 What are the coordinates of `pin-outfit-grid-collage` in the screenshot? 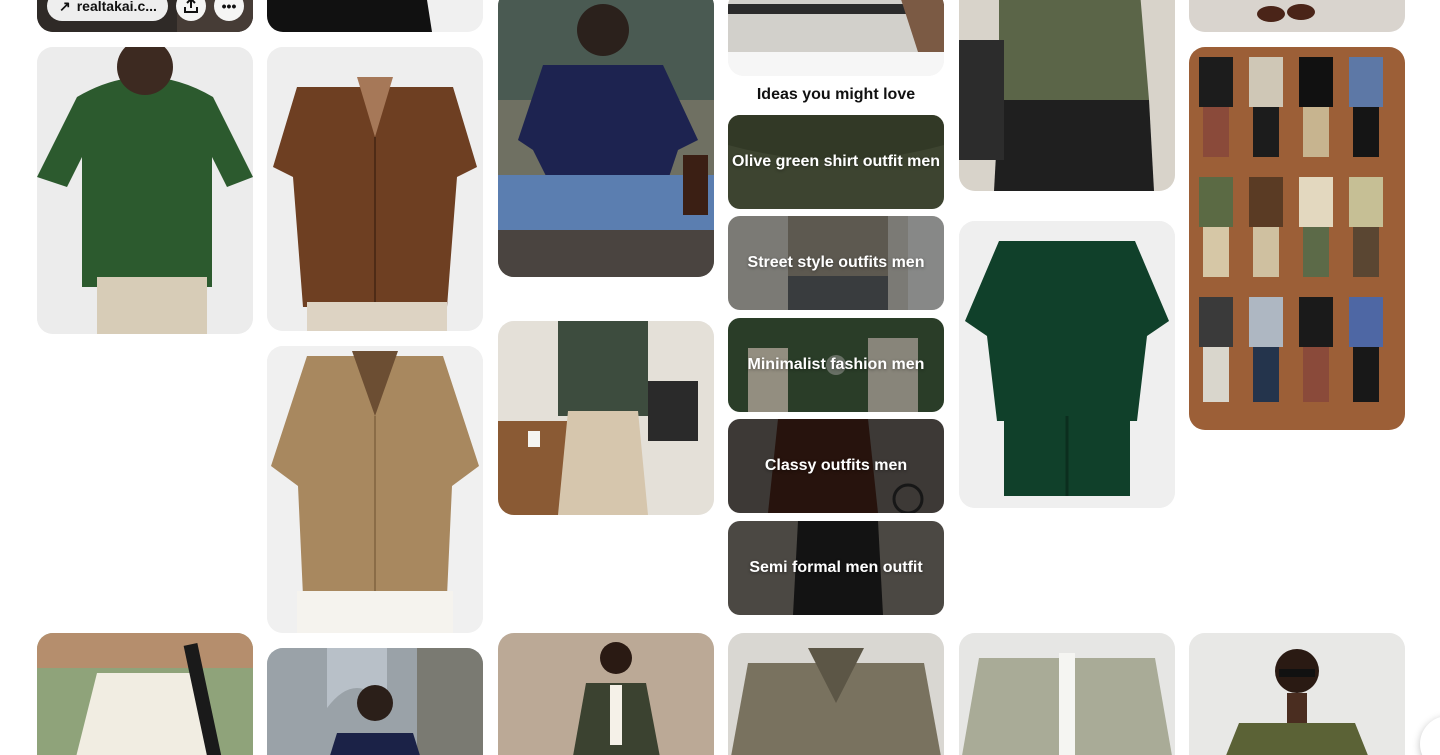 It's located at (1297, 238).